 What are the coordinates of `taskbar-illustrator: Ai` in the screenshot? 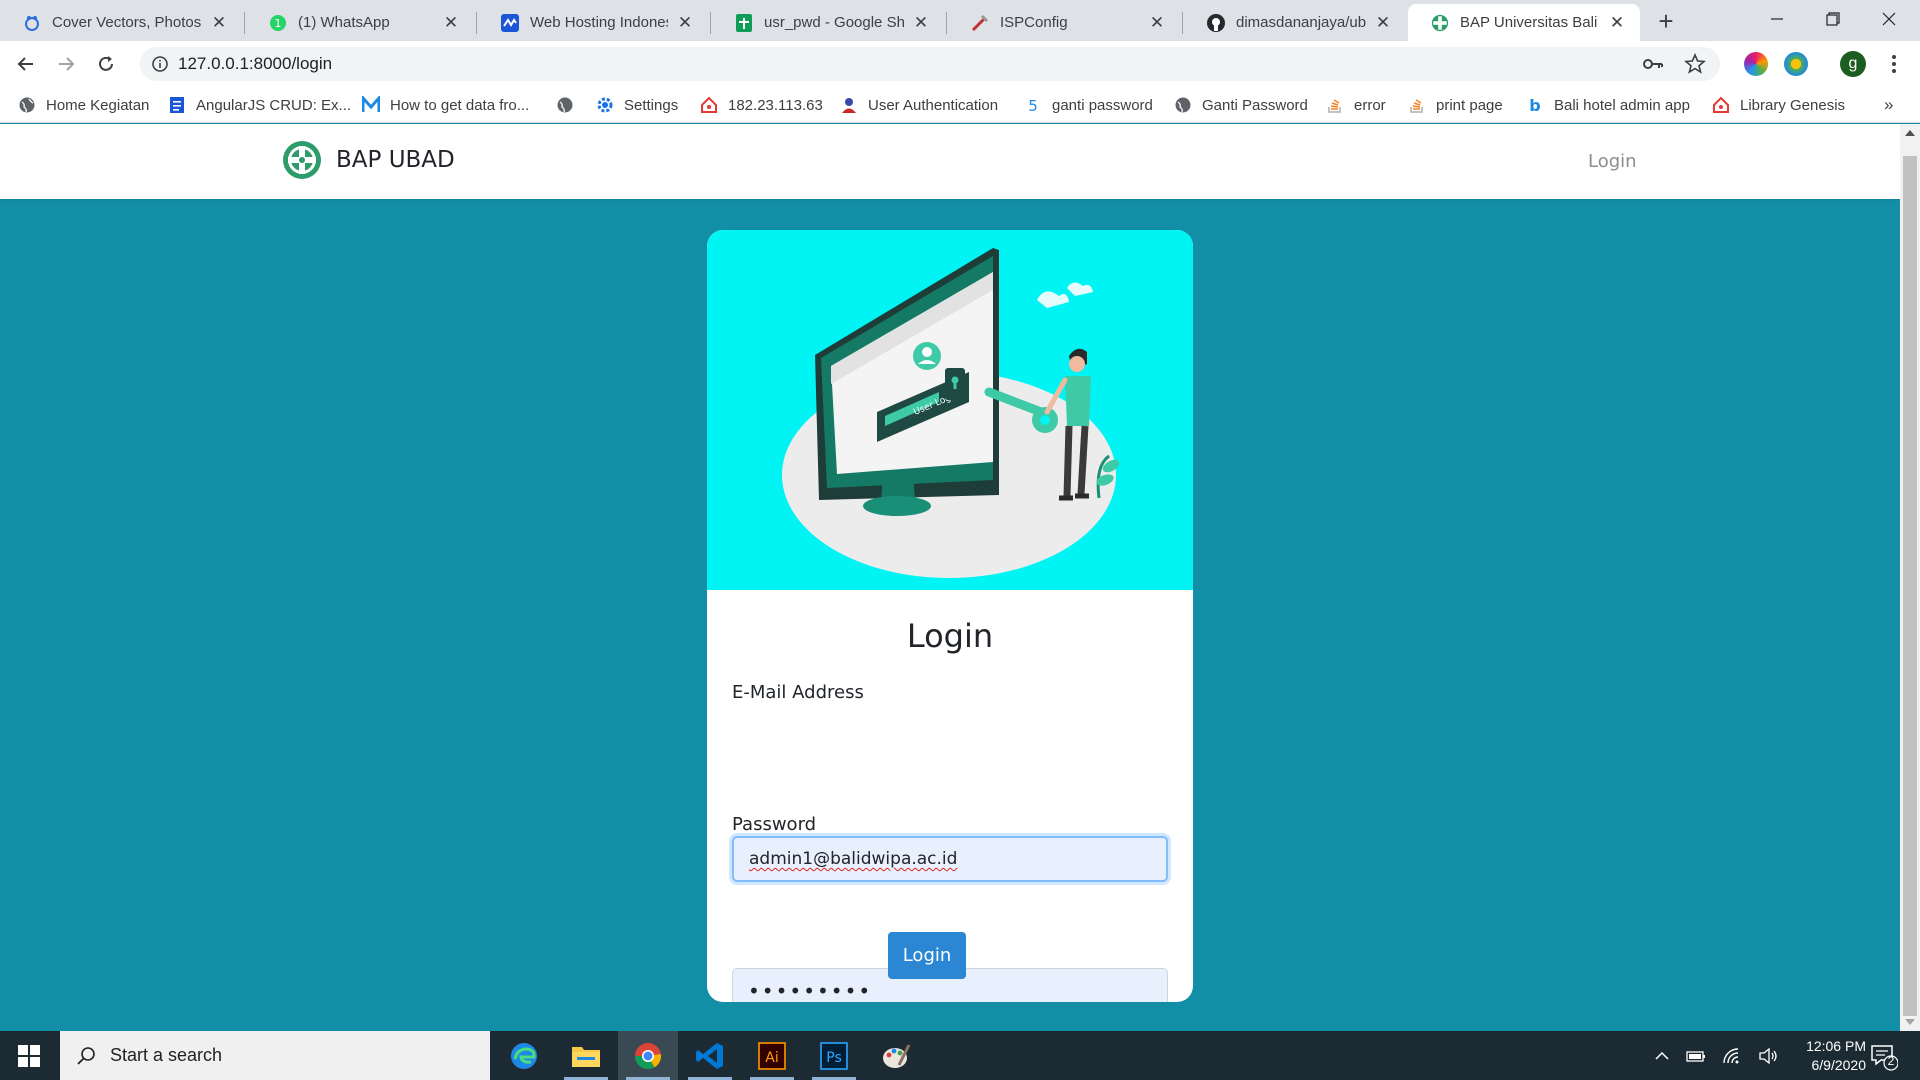 It's located at (772, 1055).